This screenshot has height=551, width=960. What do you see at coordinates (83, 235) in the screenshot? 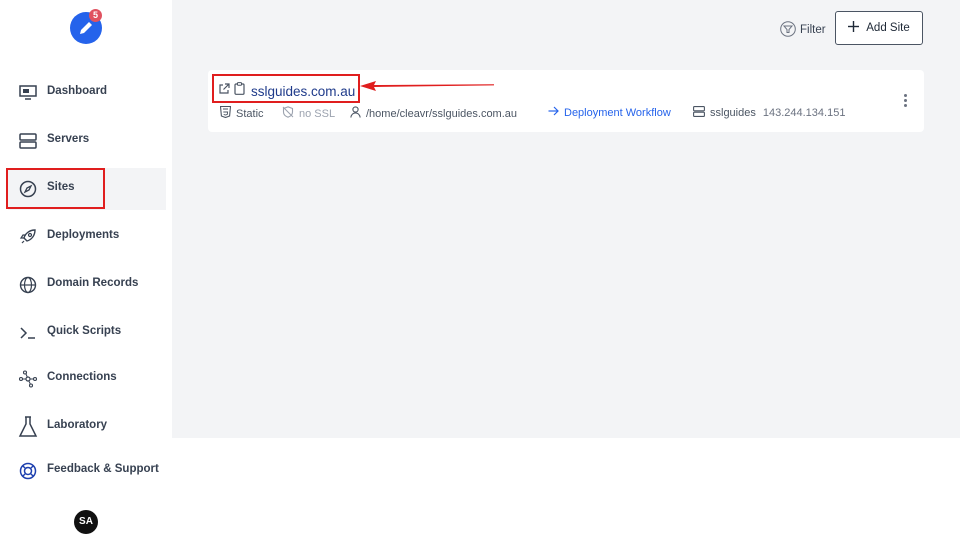
I see `sidebar-item-label: Deployments` at bounding box center [83, 235].